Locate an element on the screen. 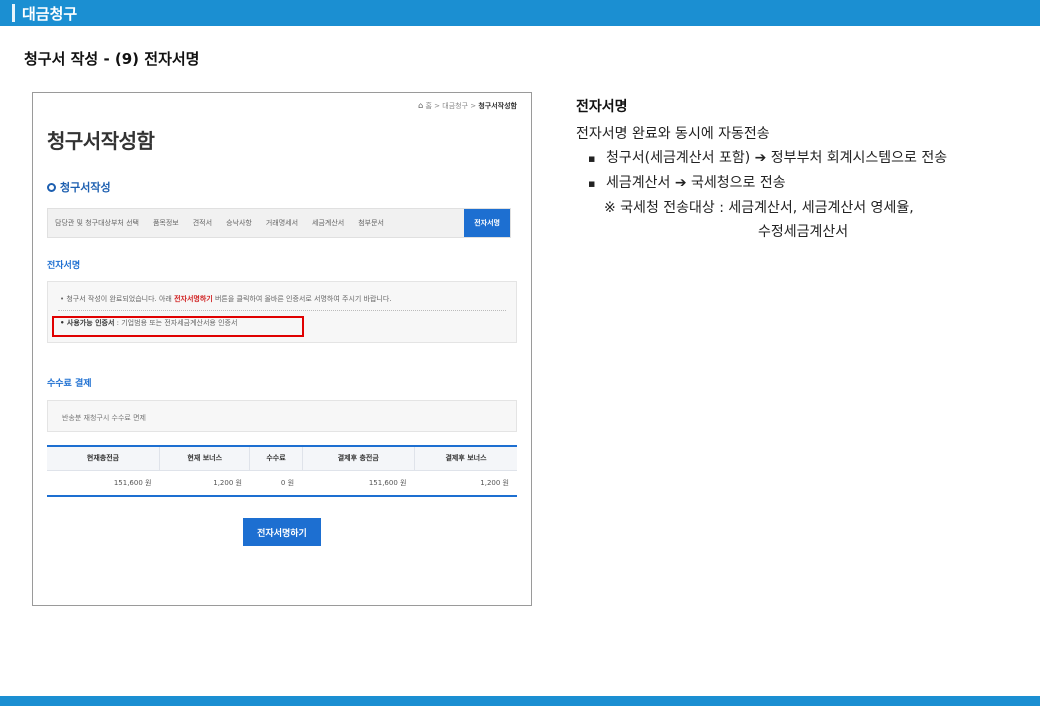 The height and width of the screenshot is (720, 1040). explanation-heading: 전자서명 is located at coordinates (602, 107).